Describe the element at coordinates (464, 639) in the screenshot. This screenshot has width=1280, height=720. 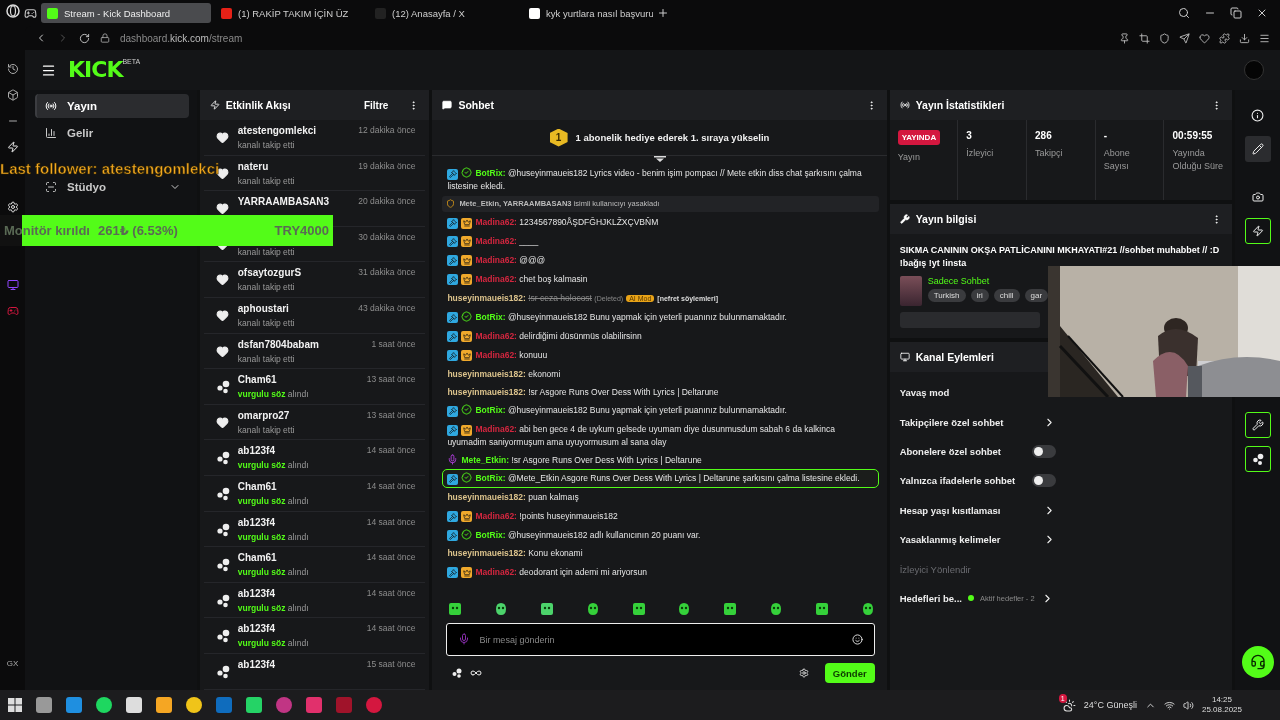
I see `microphone-icon` at that location.